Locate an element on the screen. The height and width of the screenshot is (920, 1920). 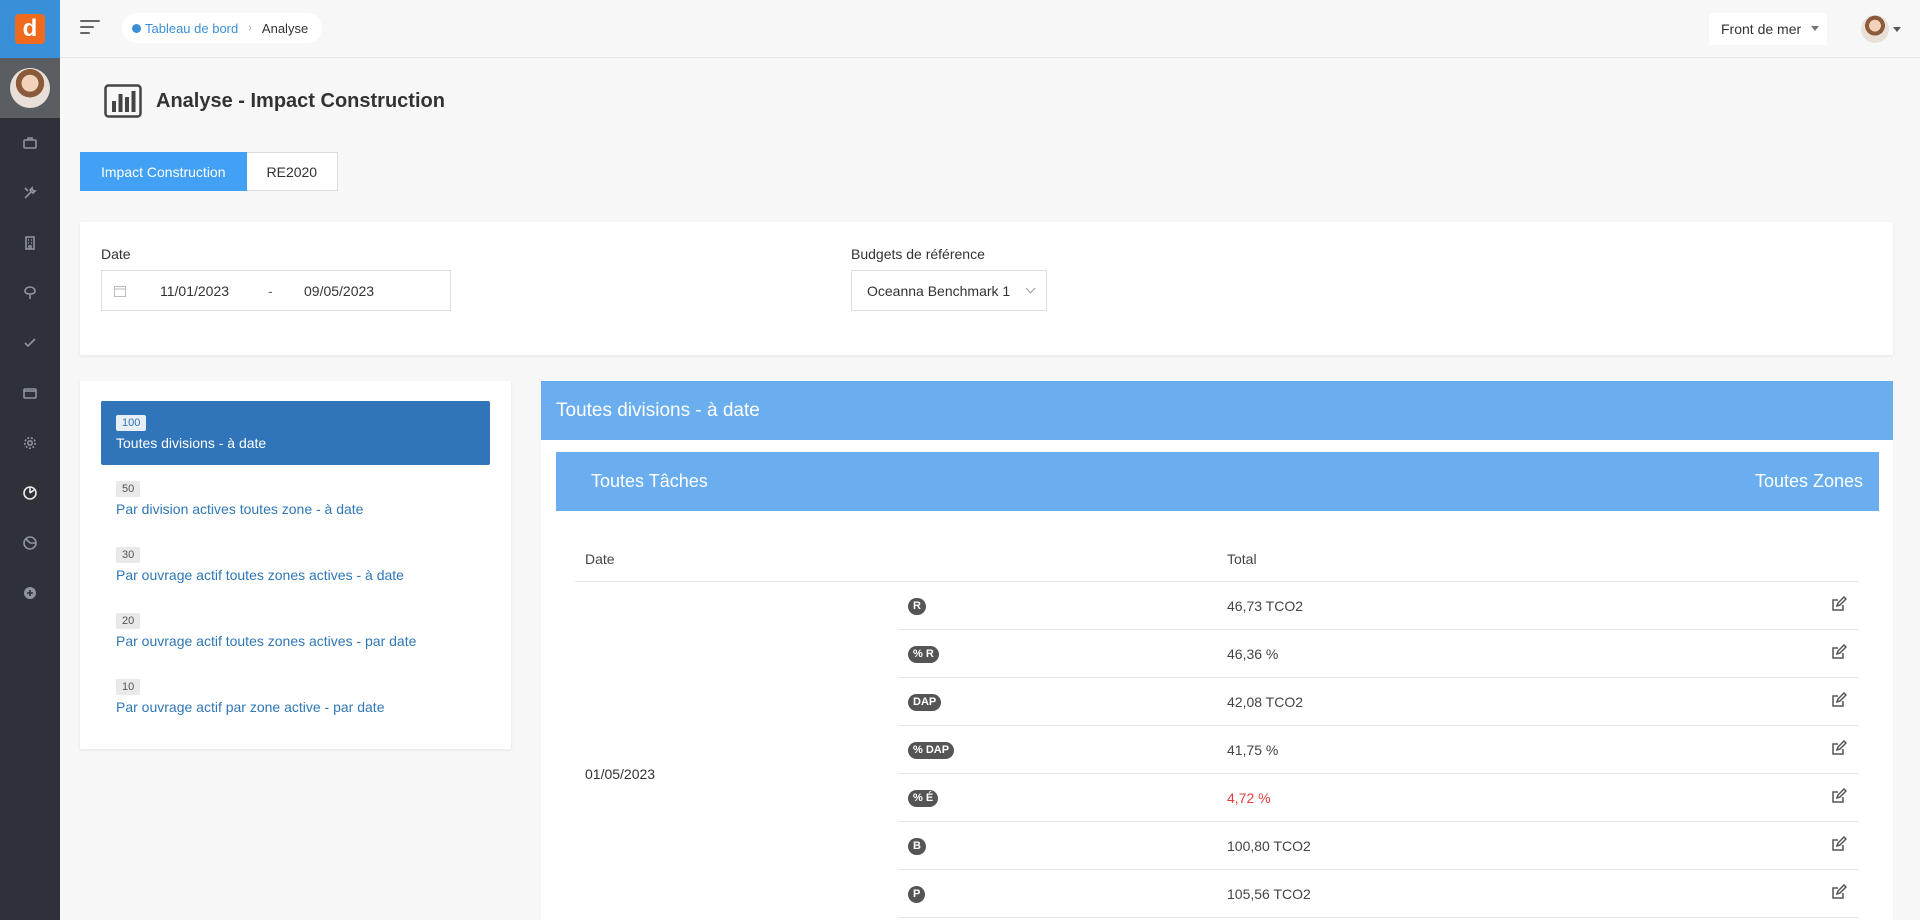
chart-pie-icon is located at coordinates (30, 543).